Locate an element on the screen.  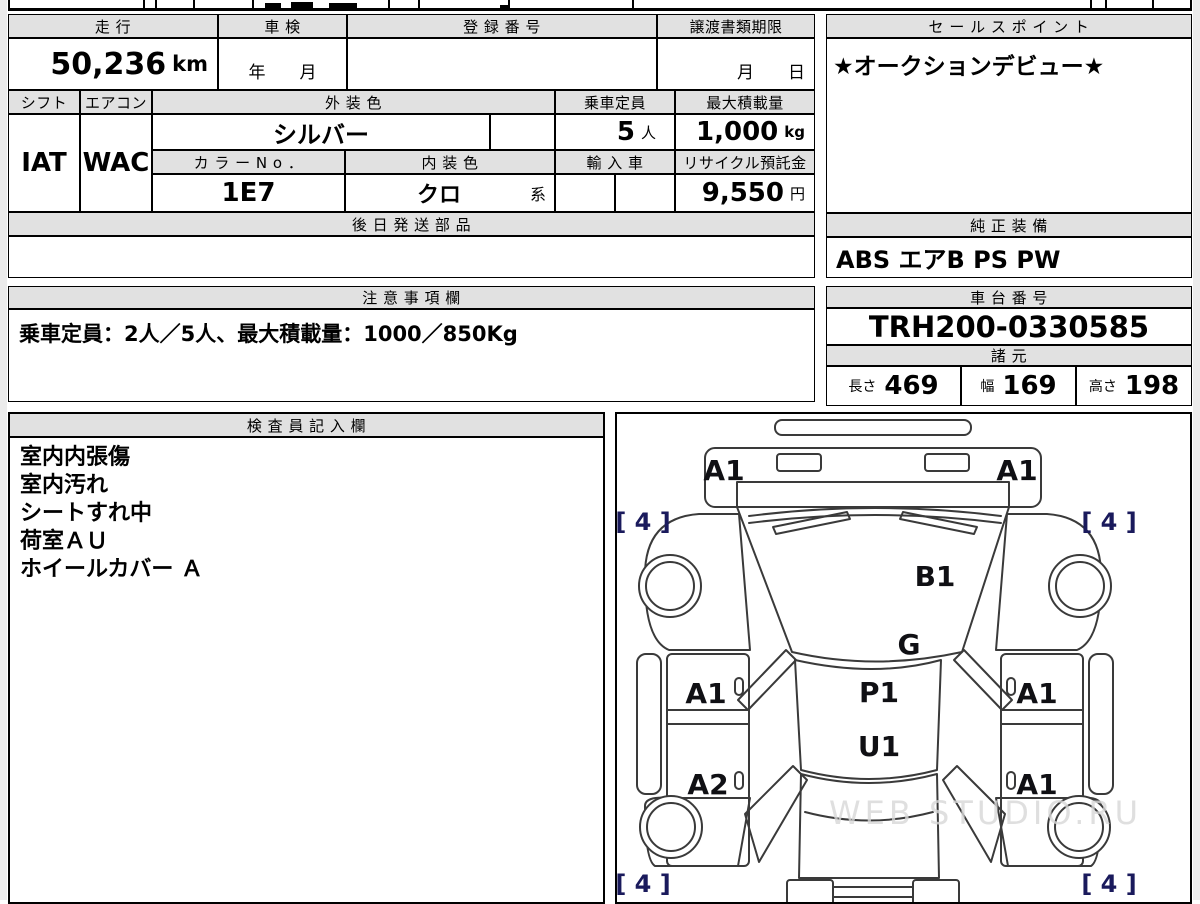
cowl-line is located at coordinates (875, 519).